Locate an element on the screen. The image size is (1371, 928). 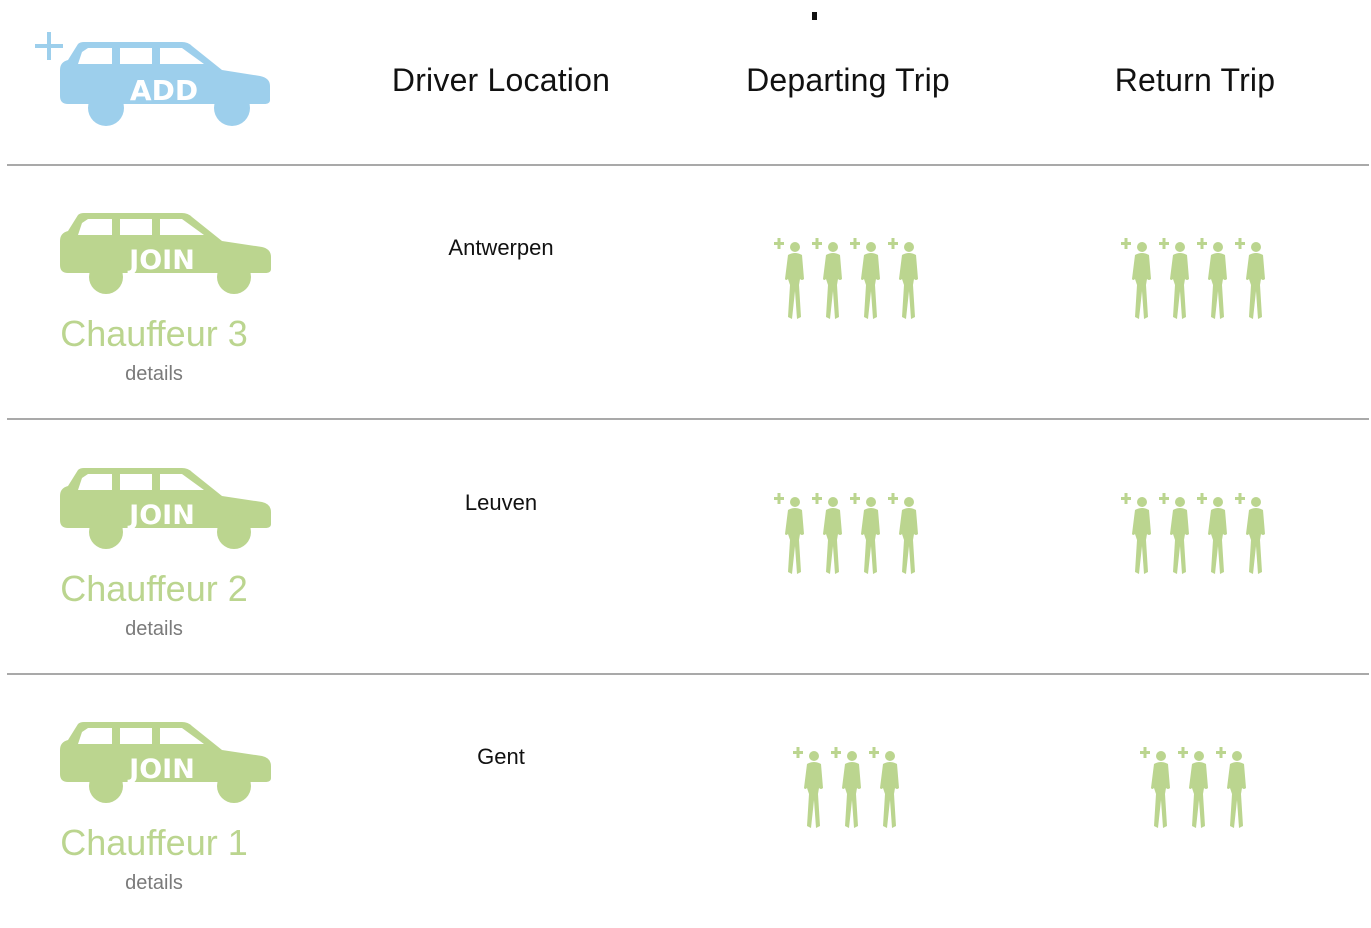
chauffeur-name: Chauffeur 2 is located at coordinates (154, 589).